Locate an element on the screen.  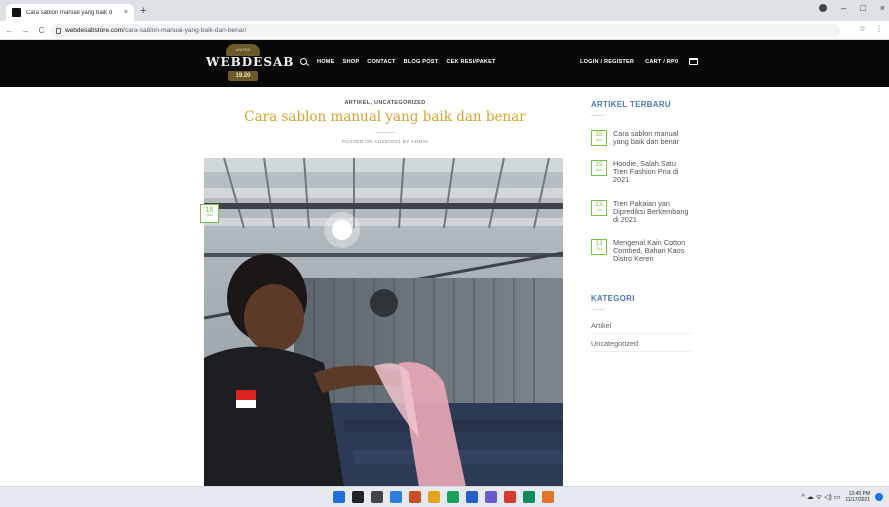
nav-home: HOME is located at coordinates (326, 62).